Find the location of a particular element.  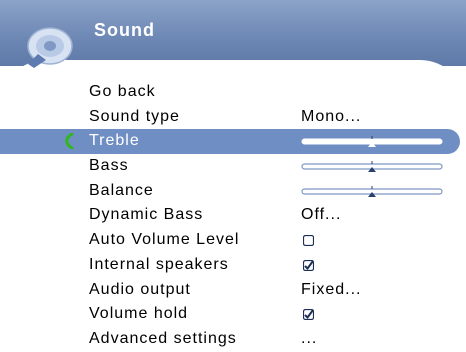

balance-slider is located at coordinates (372, 191).